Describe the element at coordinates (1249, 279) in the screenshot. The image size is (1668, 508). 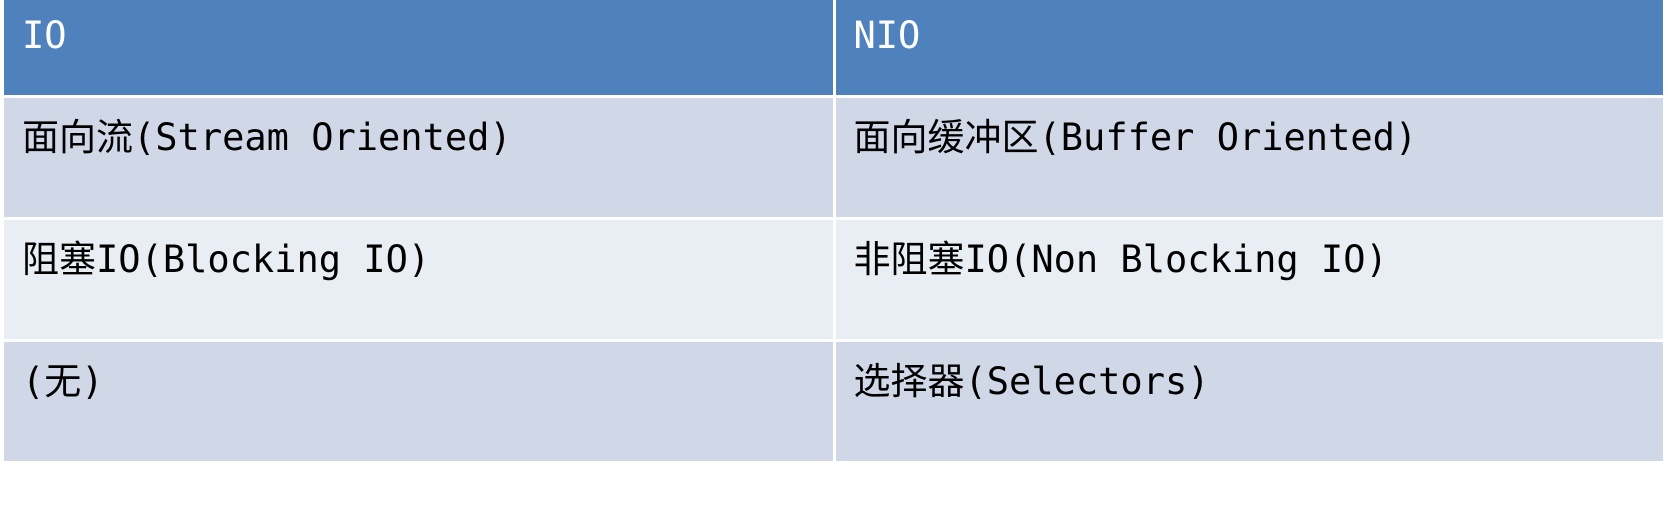
I see `table-cell: 非阻塞IO(Non Blocking IO)` at that location.